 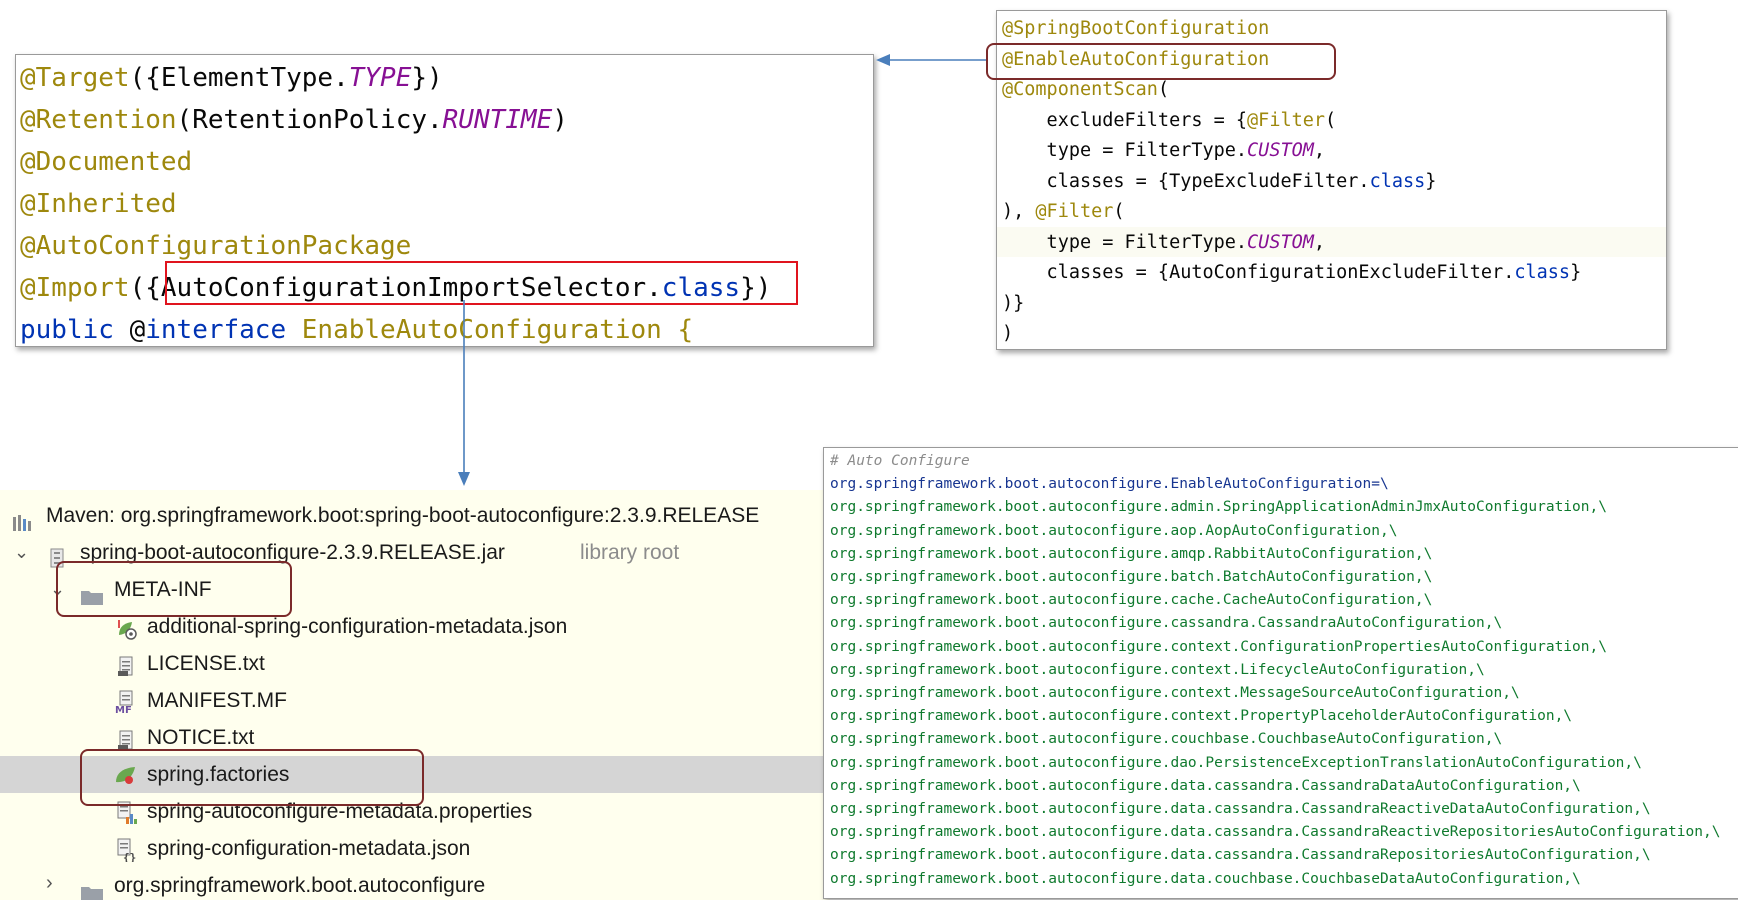 I want to click on tree-row-file-manifest: MF MANIFEST.MF, so click(x=415, y=700).